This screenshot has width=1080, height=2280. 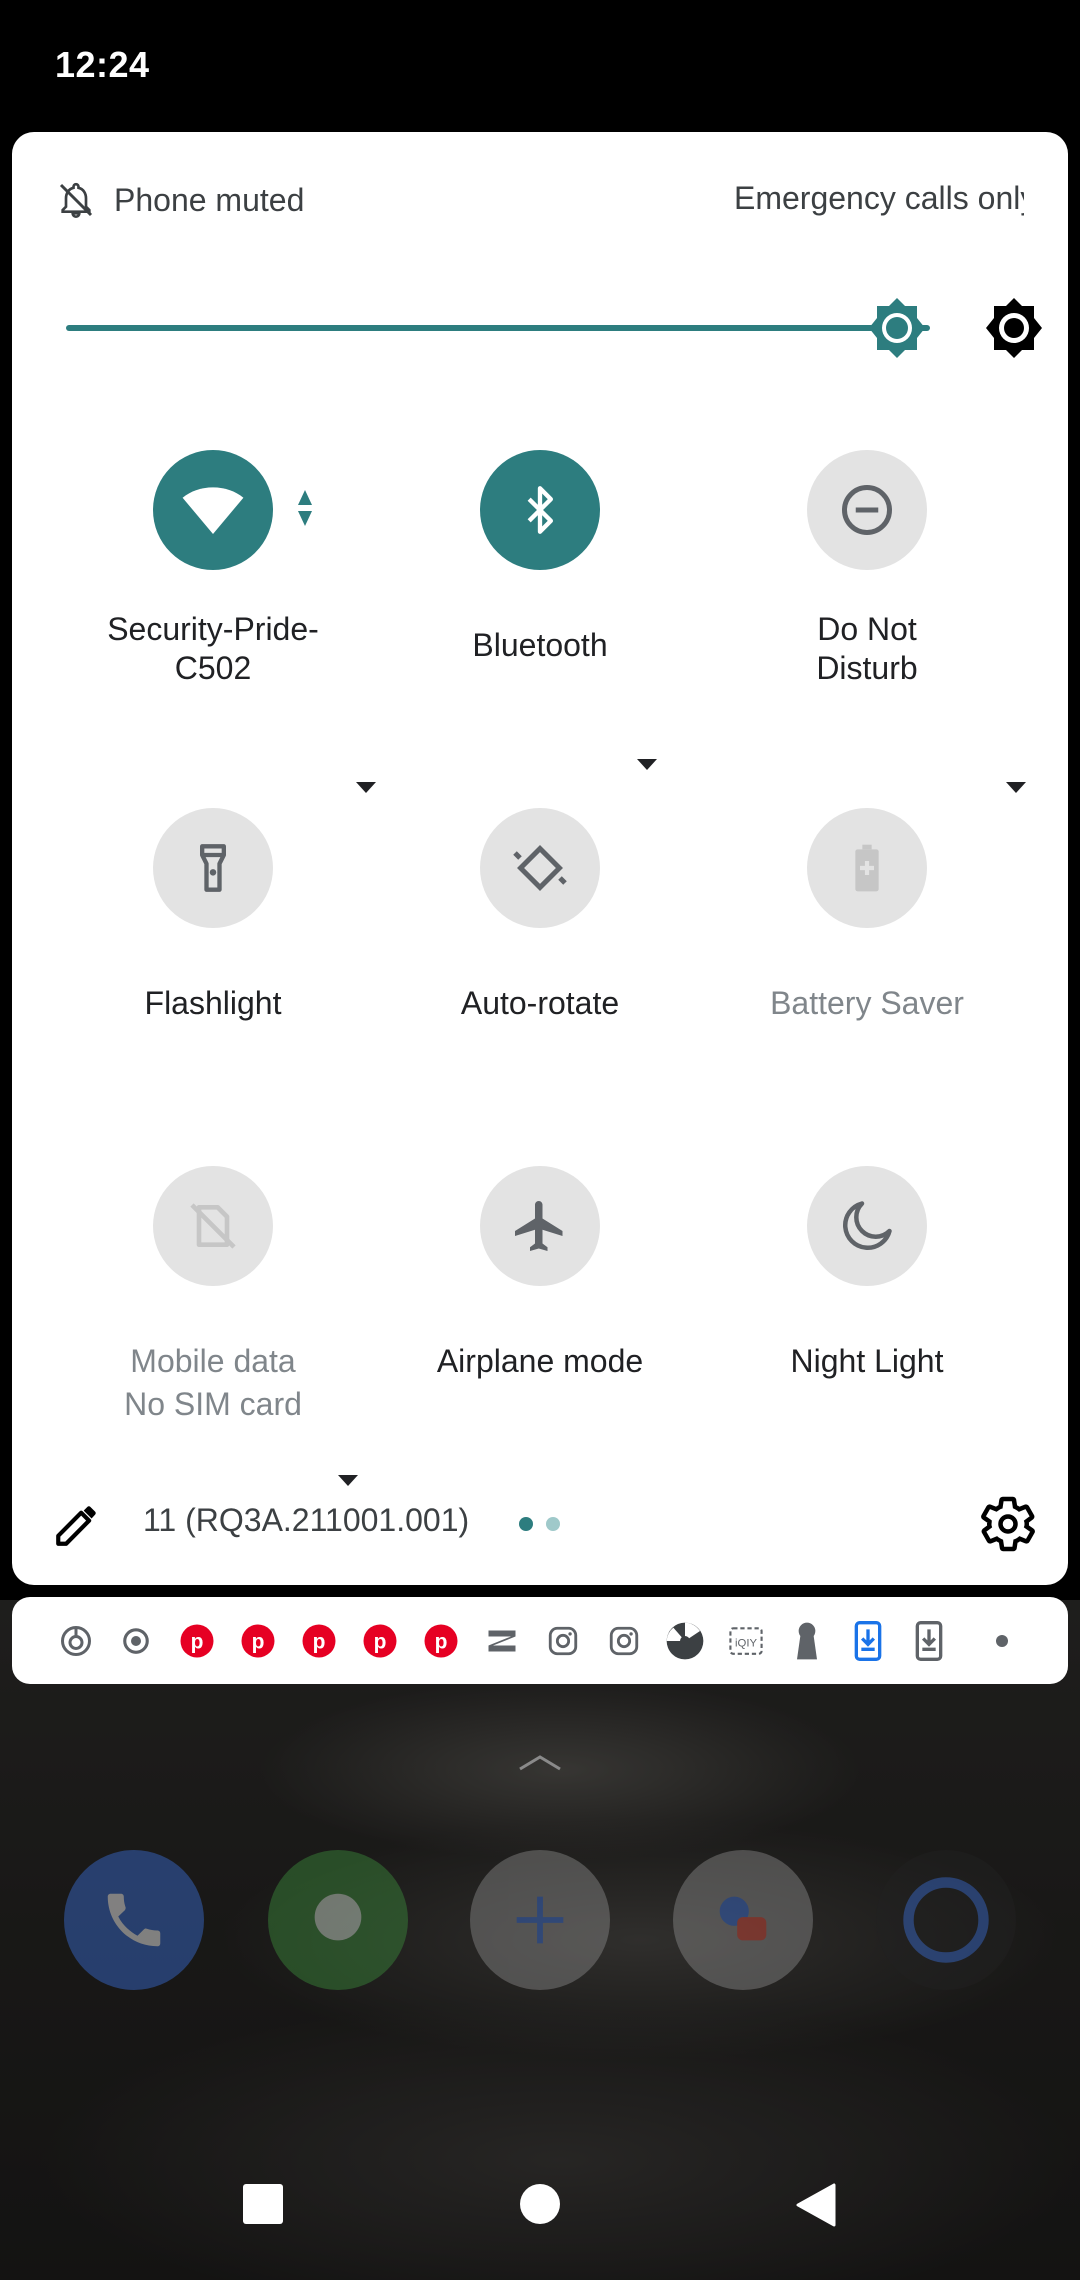 I want to click on bluetooth-dropdown-caret-icon, so click(x=647, y=764).